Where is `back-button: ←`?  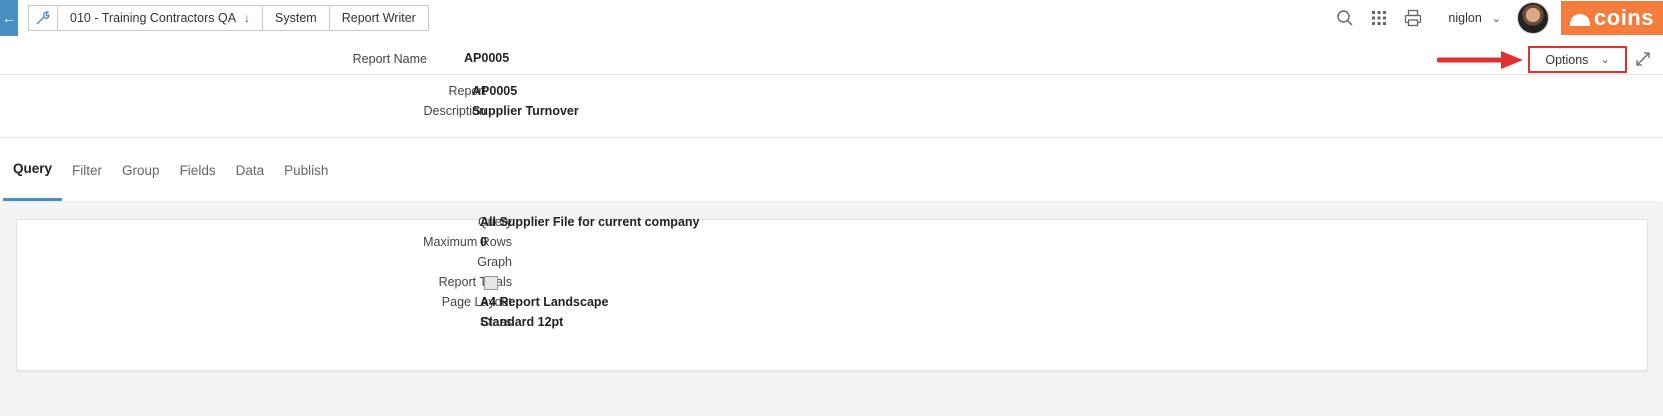
back-button: ← is located at coordinates (9, 18).